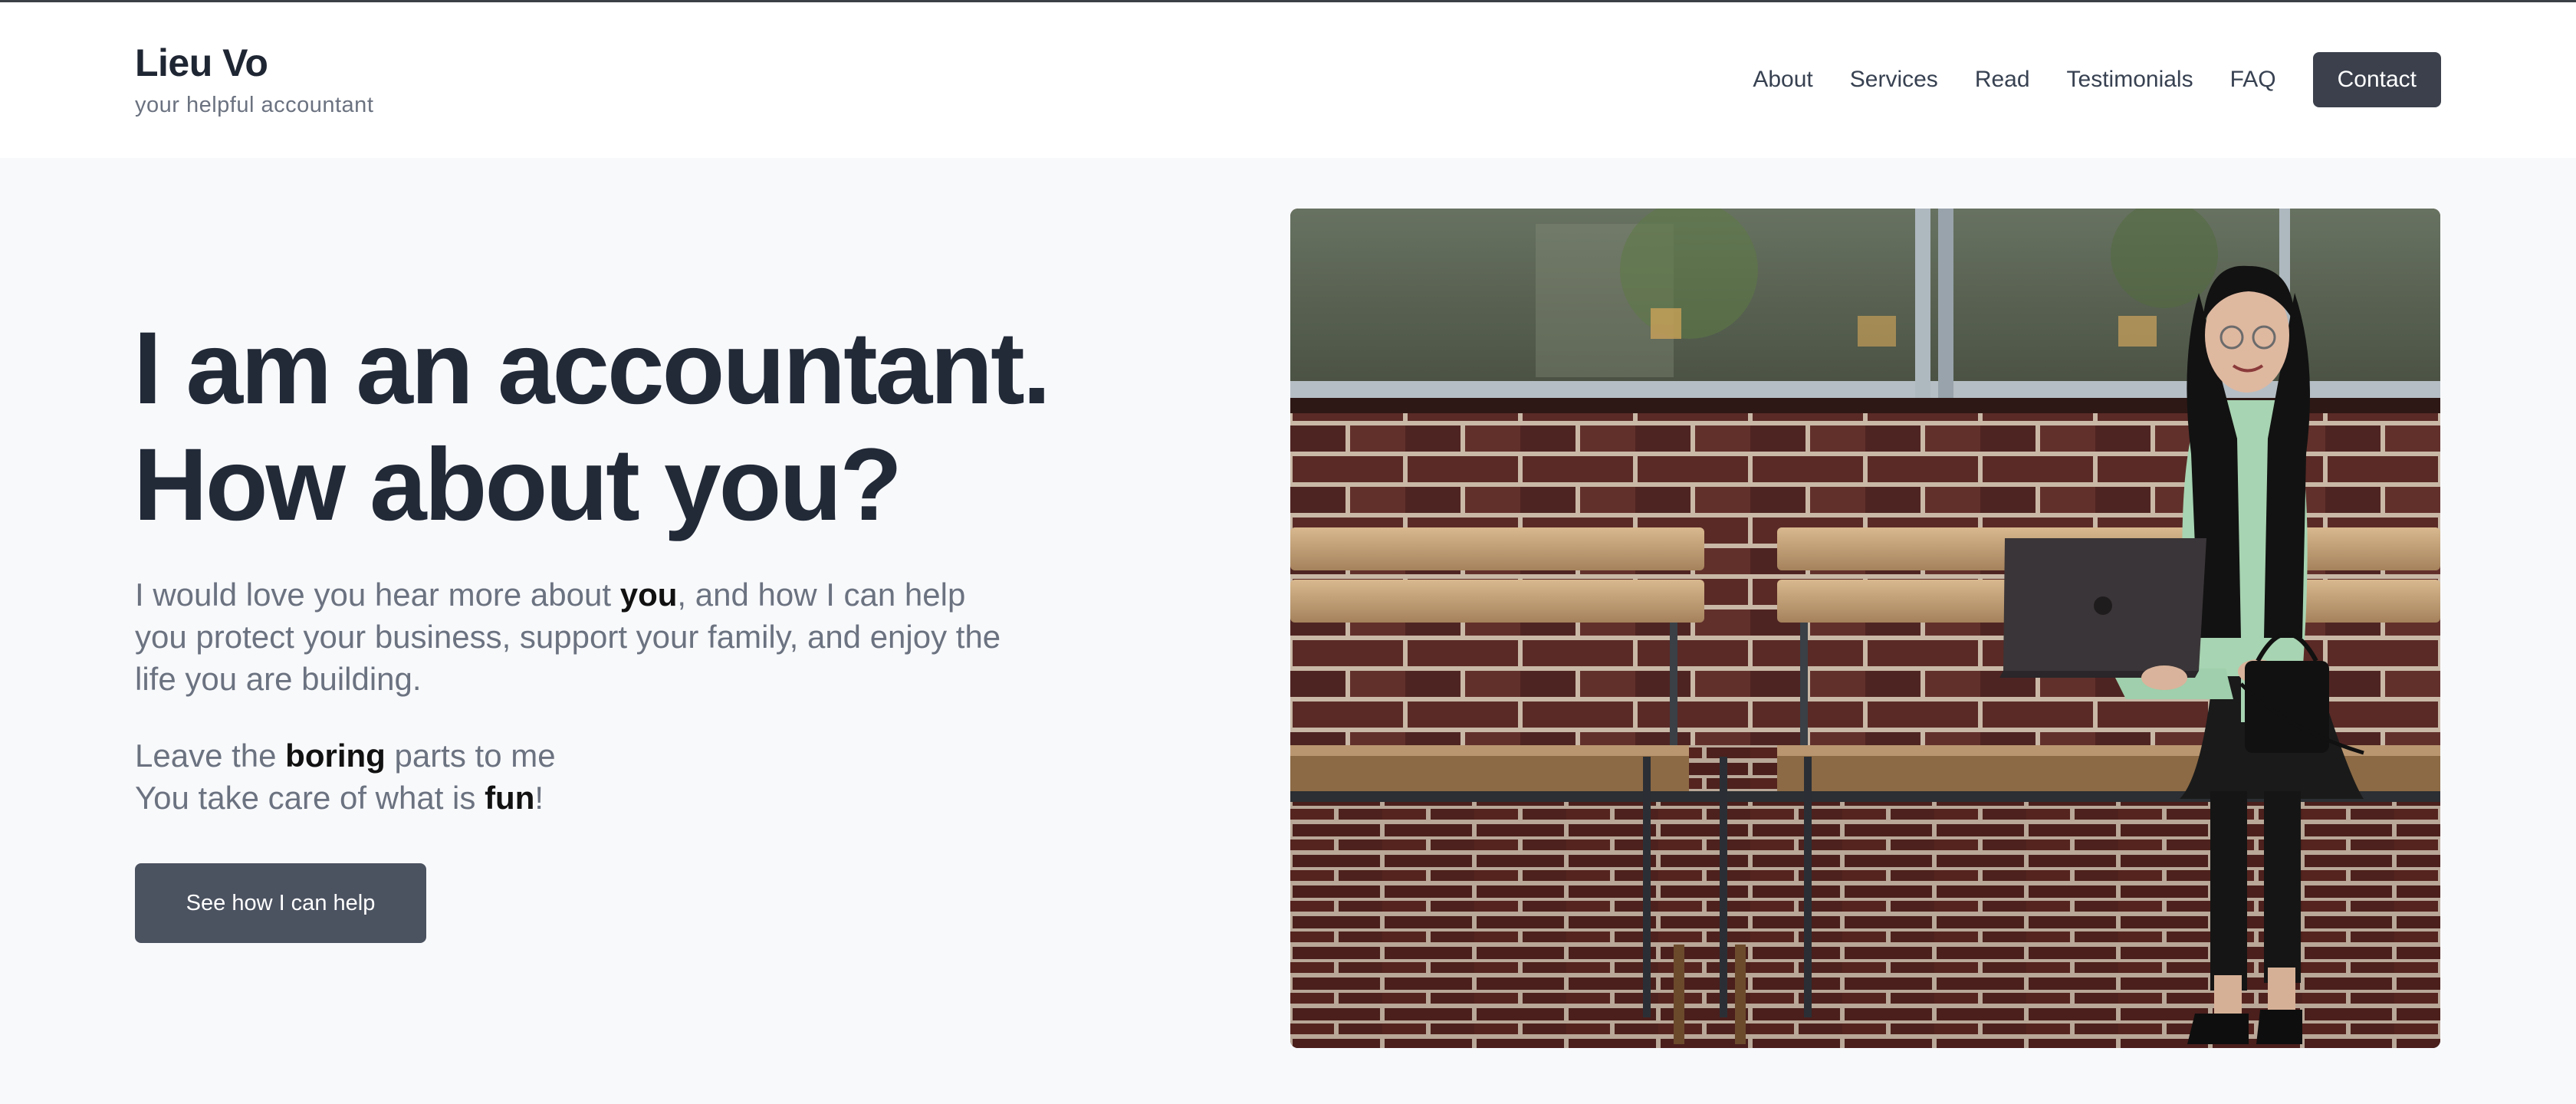 This screenshot has width=2576, height=1104. I want to click on tagline-line-1-start: Leave the, so click(211, 756).